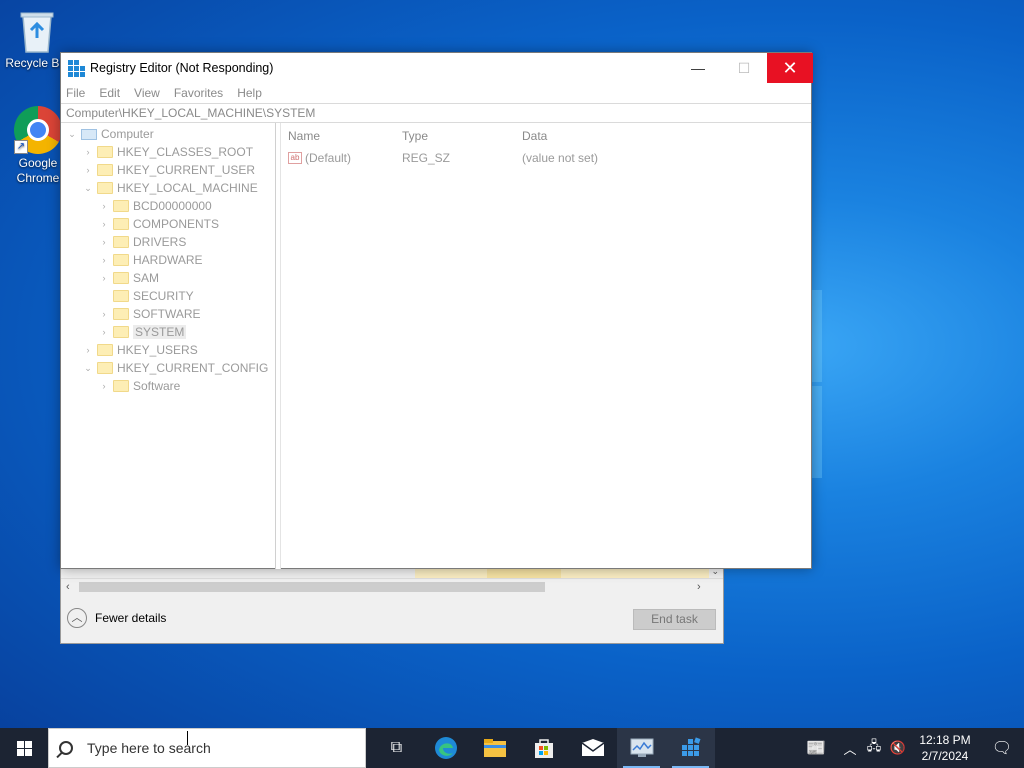 The height and width of the screenshot is (768, 1024). What do you see at coordinates (75, 93) in the screenshot?
I see `menu-file: File` at bounding box center [75, 93].